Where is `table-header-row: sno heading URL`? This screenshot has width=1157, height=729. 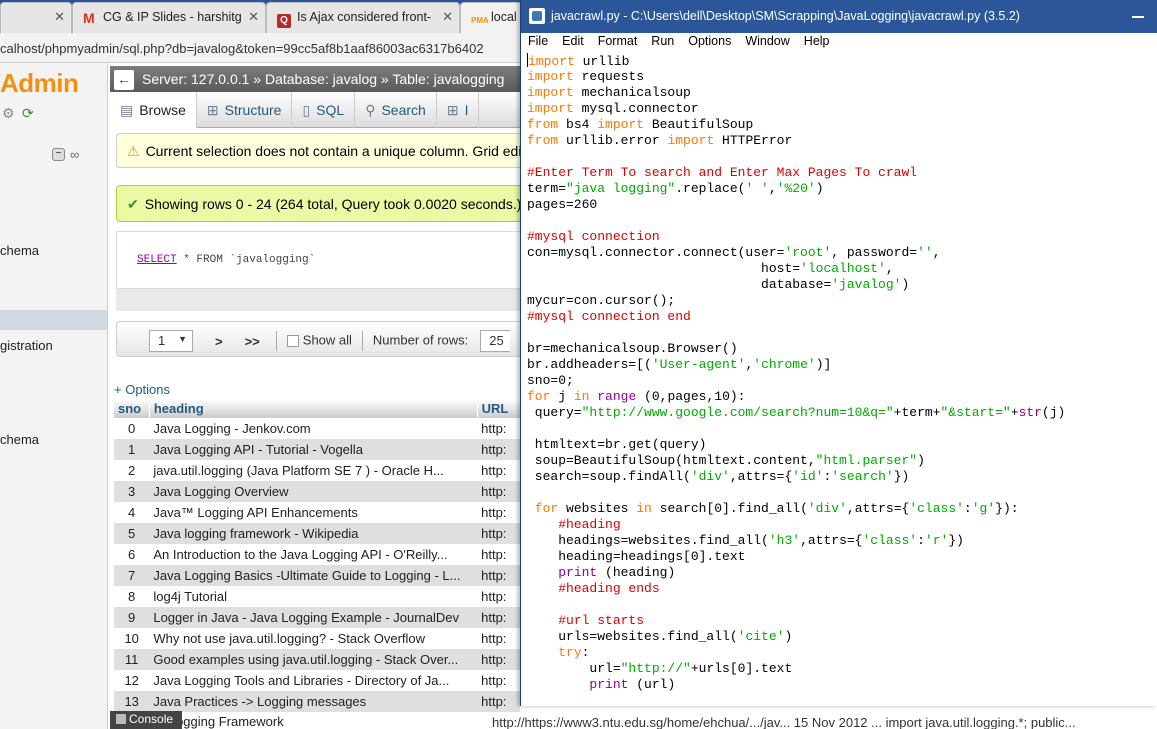 table-header-row: sno heading URL is located at coordinates (317, 408).